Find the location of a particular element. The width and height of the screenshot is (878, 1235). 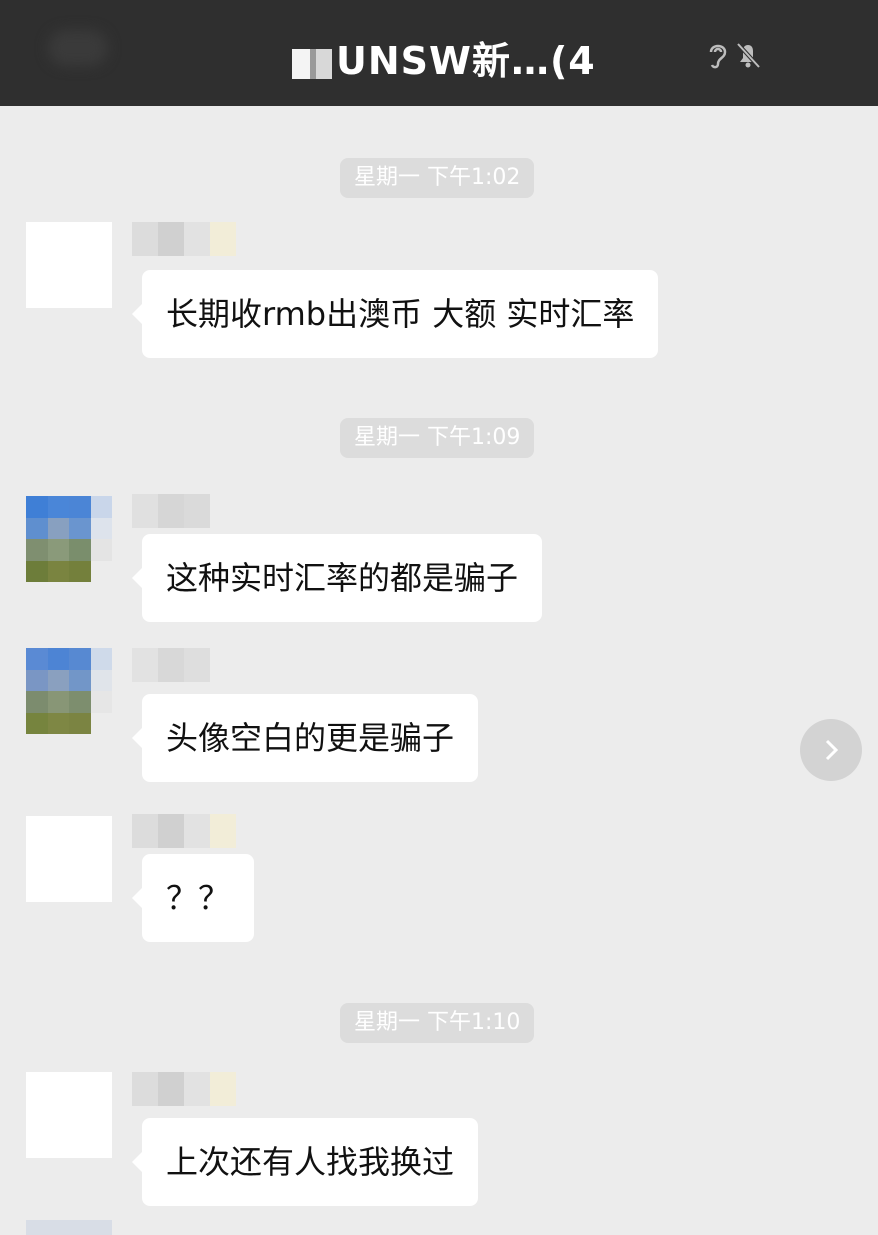

message-bubble: 头像空白的更是骗子 is located at coordinates (305, 738).